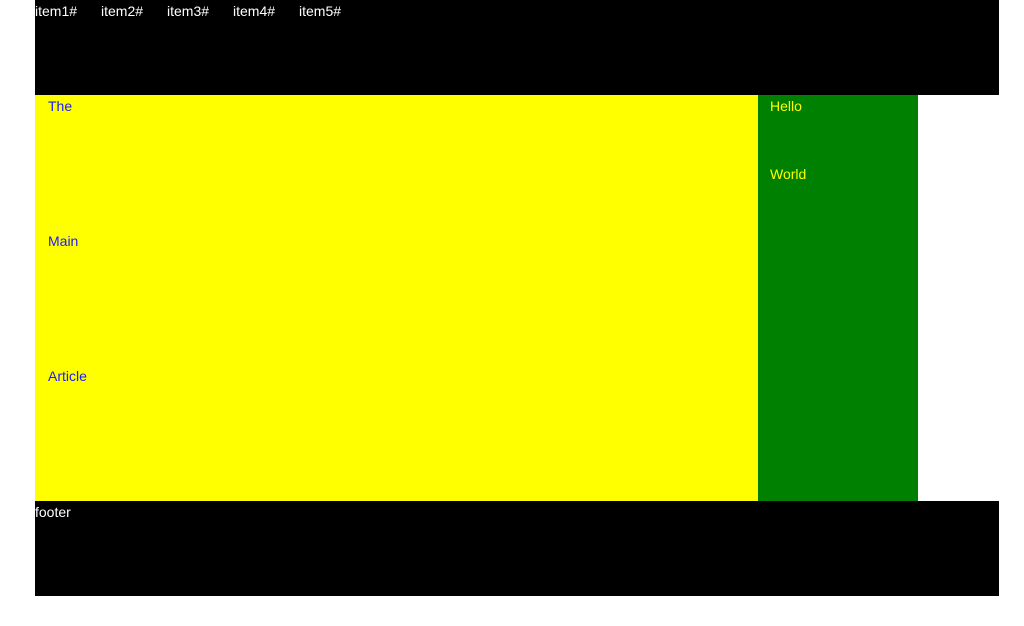 The height and width of the screenshot is (626, 1024). I want to click on main-article-line-1: The, so click(60, 106).